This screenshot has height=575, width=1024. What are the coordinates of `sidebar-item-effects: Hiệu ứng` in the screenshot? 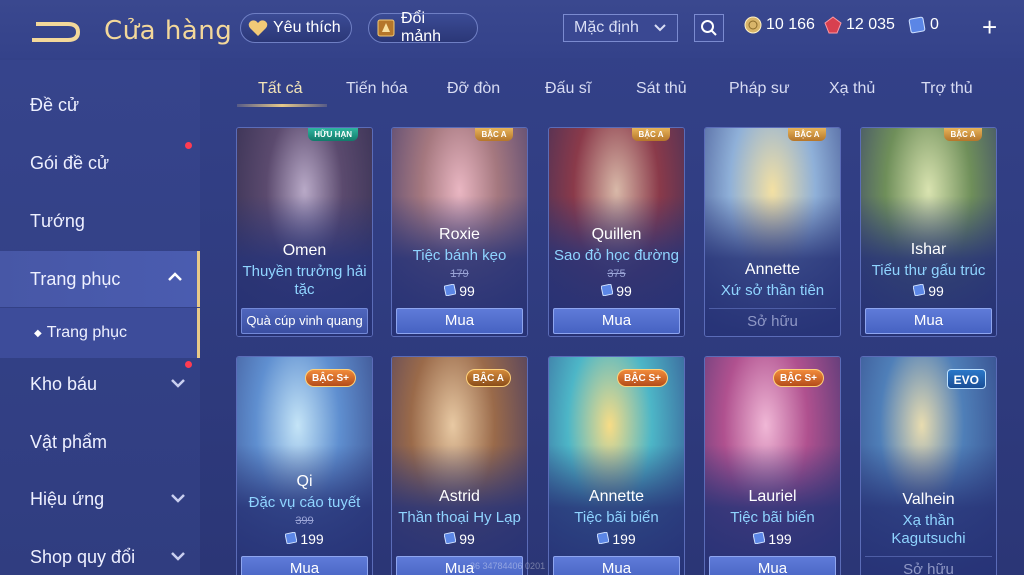 It's located at (100, 499).